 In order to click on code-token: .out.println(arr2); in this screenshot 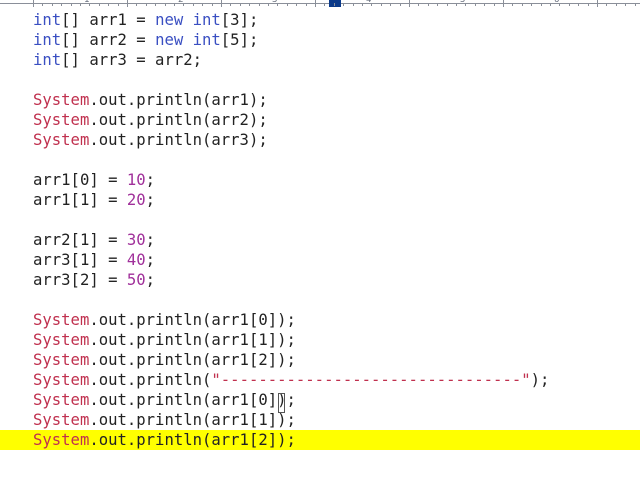, I will do `click(178, 120)`.